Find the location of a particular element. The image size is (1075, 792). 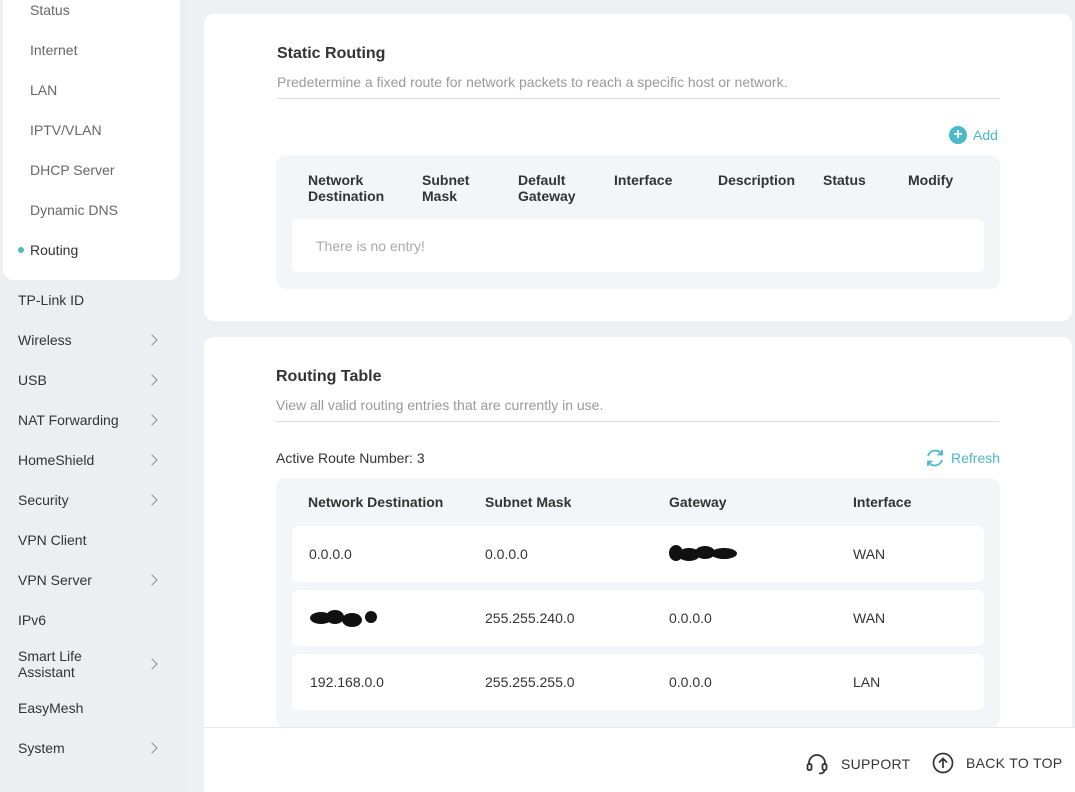

table-row: 255.255.240.0 0.0.0.0 WAN is located at coordinates (638, 618).